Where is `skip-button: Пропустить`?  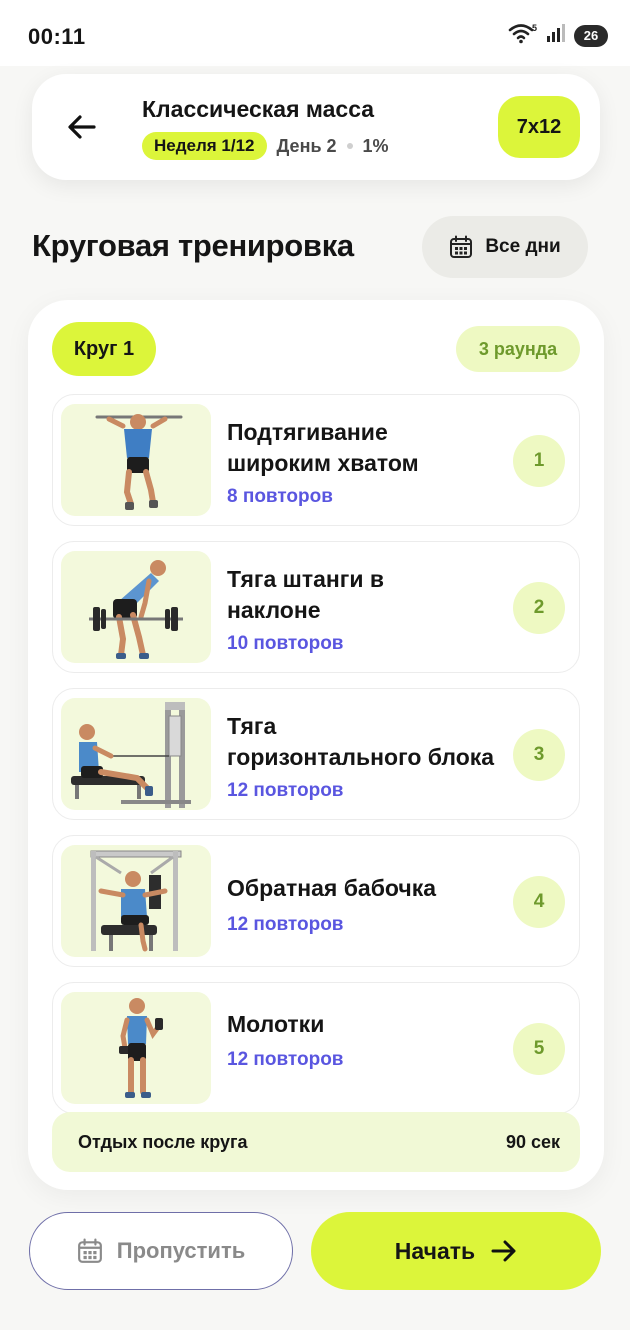 skip-button: Пропустить is located at coordinates (161, 1251).